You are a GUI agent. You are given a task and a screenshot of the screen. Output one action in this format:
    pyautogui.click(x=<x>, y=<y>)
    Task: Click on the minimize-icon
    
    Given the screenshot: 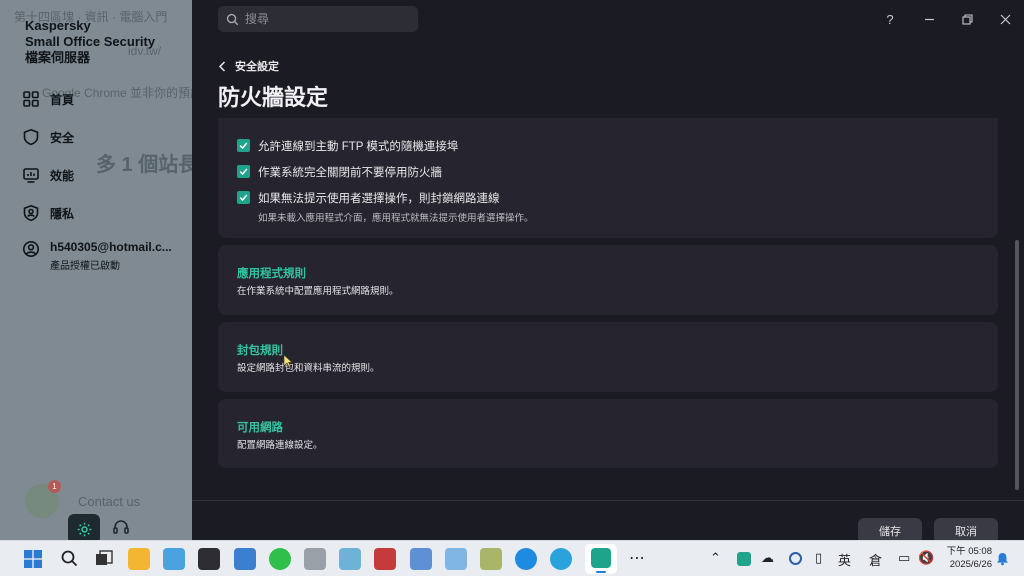 What is the action you would take?
    pyautogui.click(x=929, y=19)
    